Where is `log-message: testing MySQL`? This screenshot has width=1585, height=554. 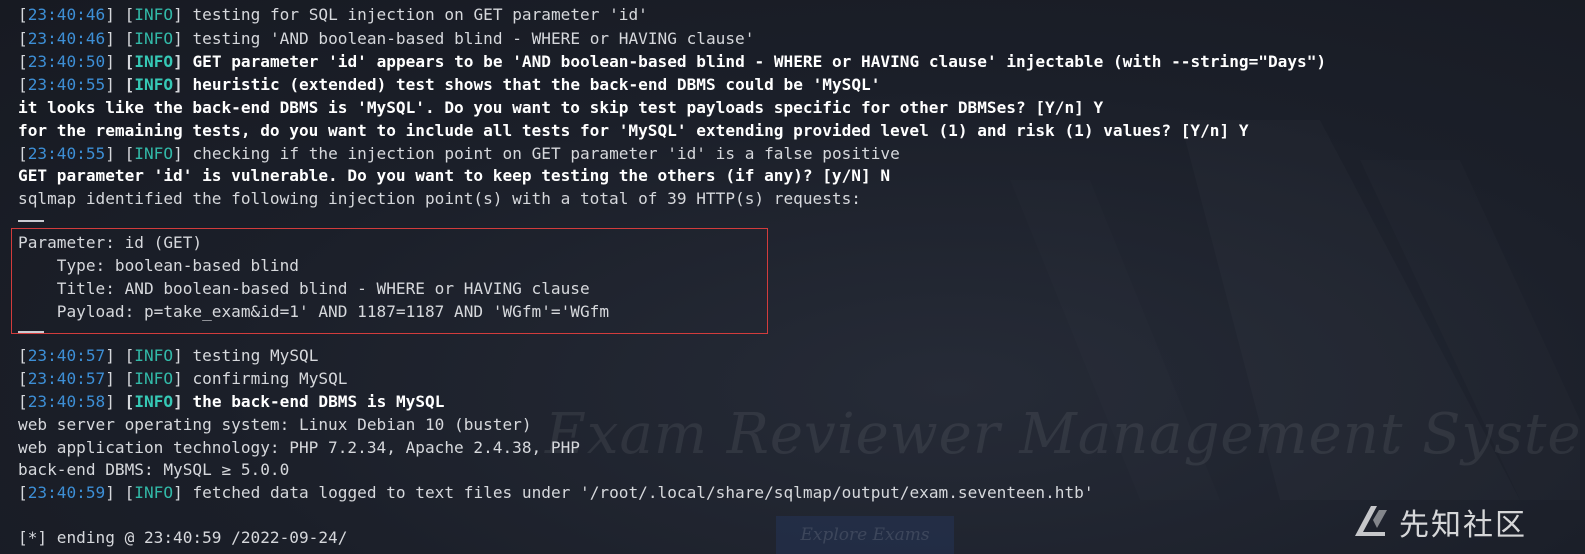 log-message: testing MySQL is located at coordinates (255, 355).